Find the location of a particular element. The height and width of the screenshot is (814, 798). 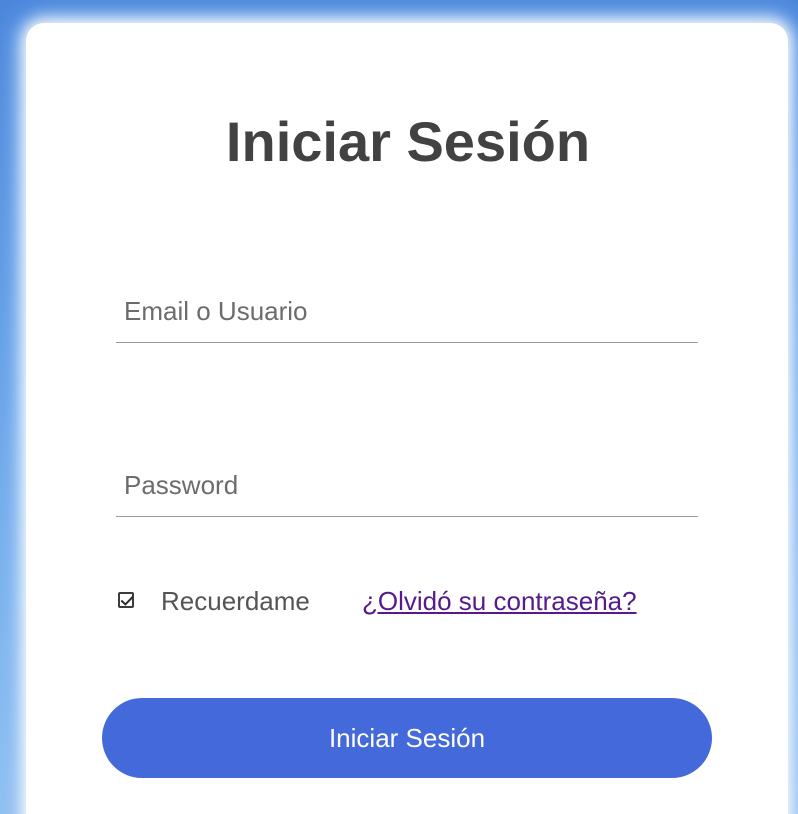

password-input is located at coordinates (404, 485).